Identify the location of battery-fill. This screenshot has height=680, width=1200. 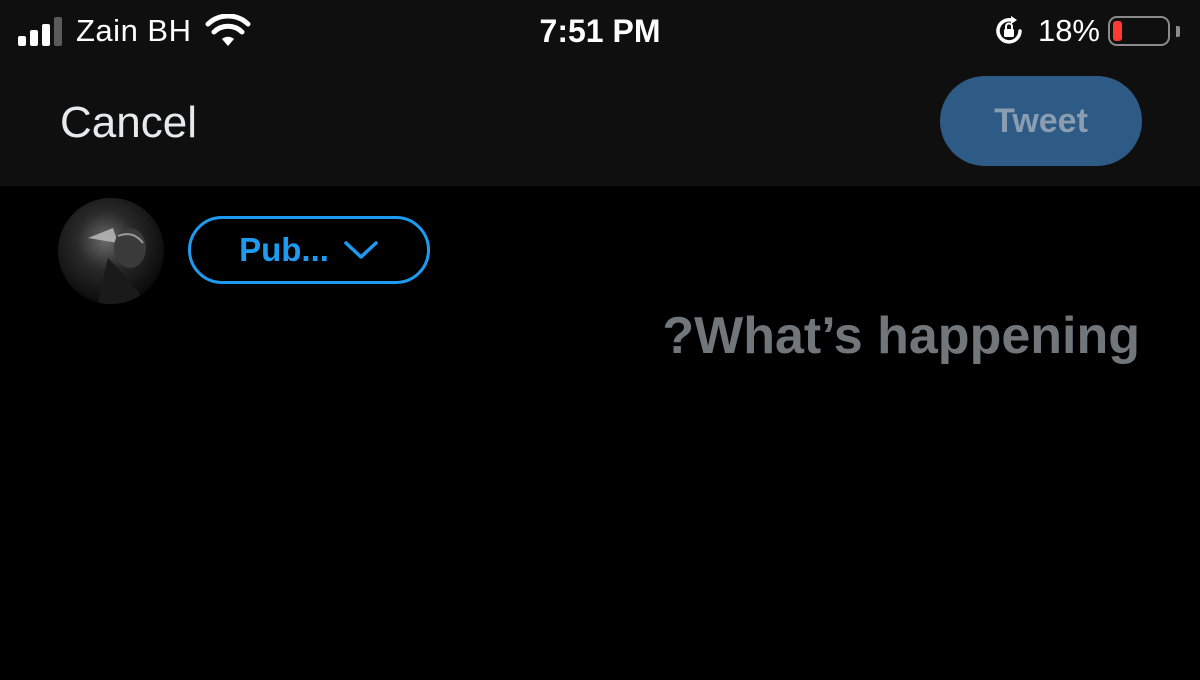
(1117, 31).